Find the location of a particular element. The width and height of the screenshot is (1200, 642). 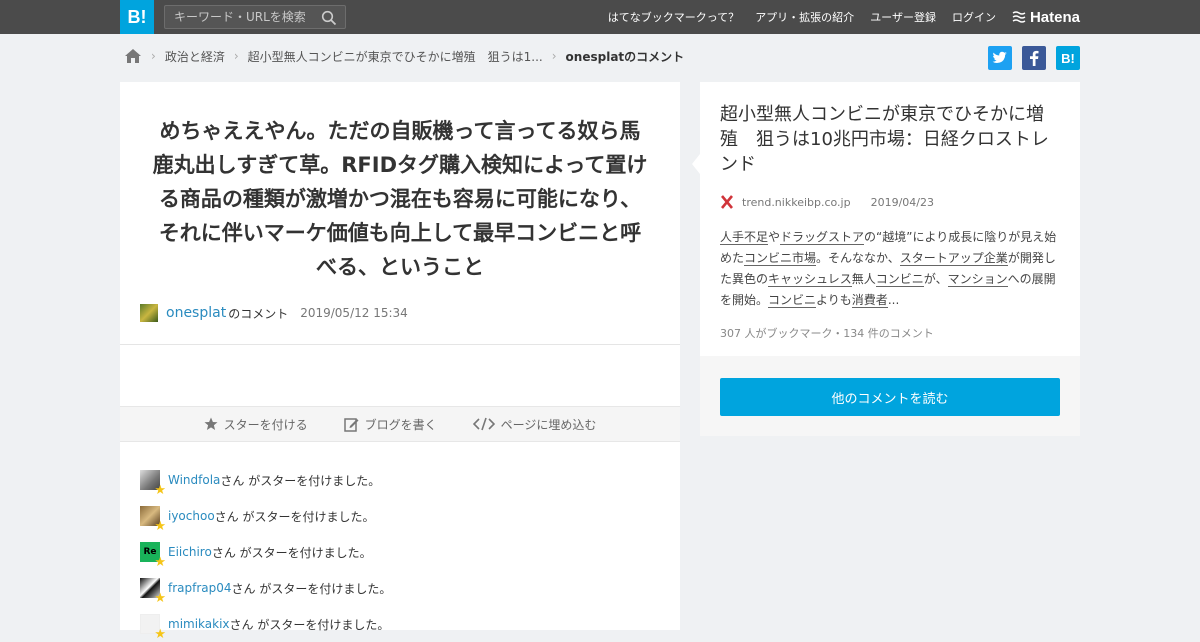

avatar: Re ★ is located at coordinates (153, 555).